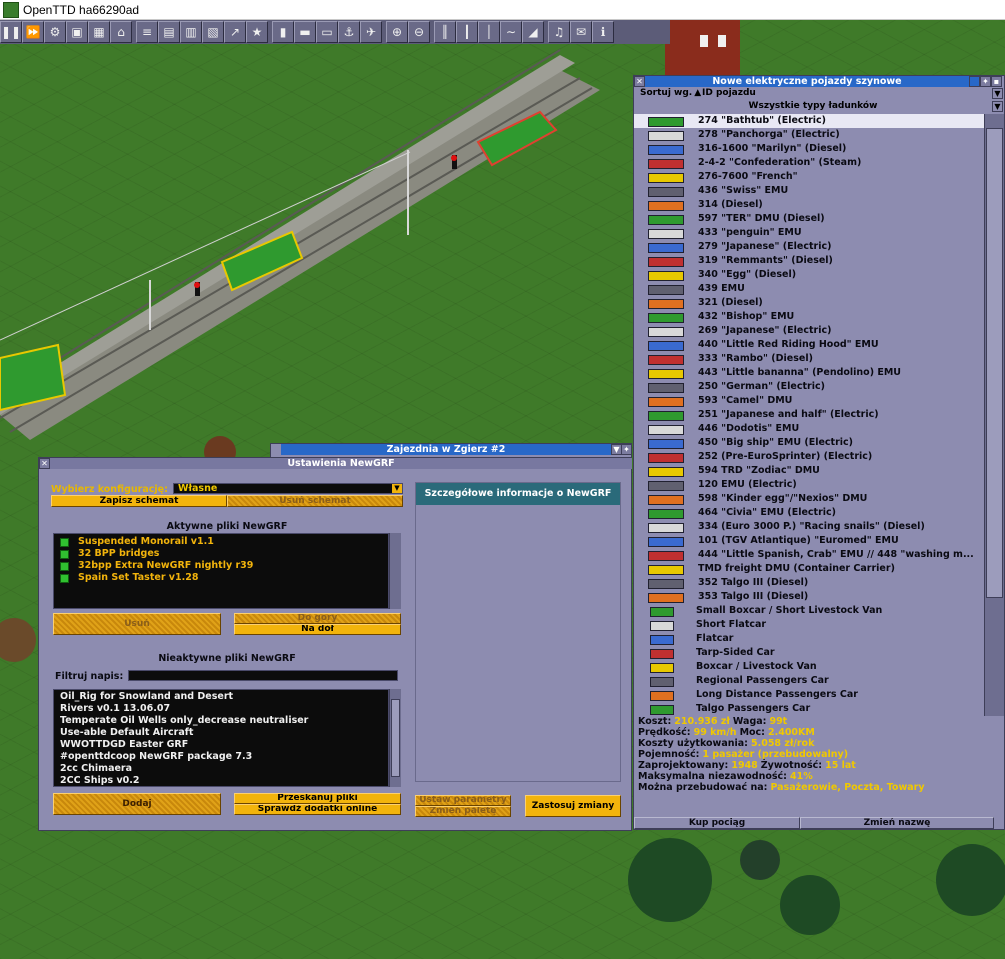 The width and height of the screenshot is (1005, 959). Describe the element at coordinates (847, 93) in the screenshot. I see `sort-criteria-dropdown: ID pojazdu` at that location.